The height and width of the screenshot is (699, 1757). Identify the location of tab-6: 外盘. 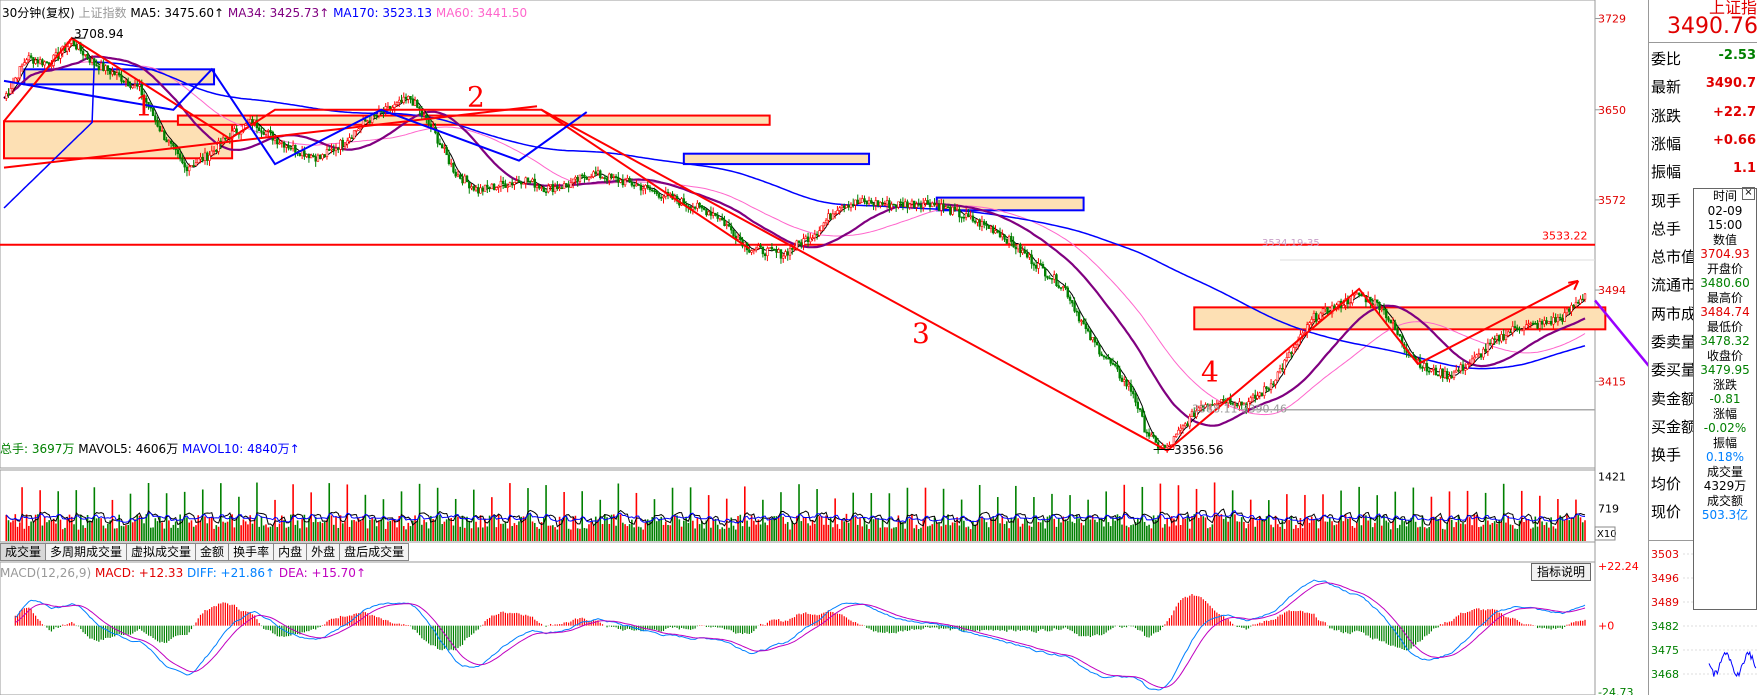
(324, 552).